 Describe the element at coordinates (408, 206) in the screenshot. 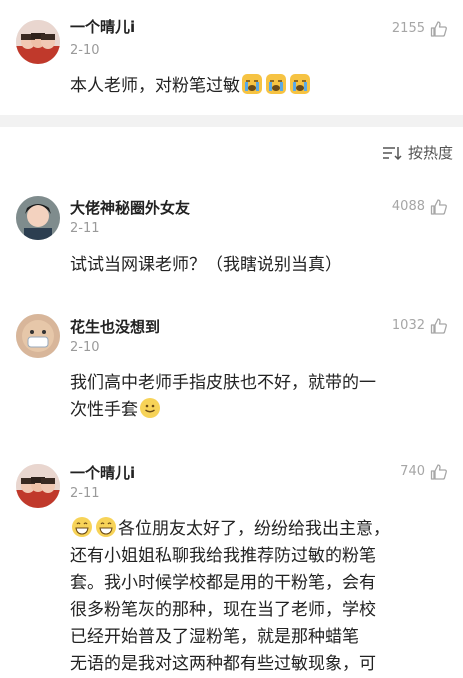

I see `like-count: 4088` at that location.